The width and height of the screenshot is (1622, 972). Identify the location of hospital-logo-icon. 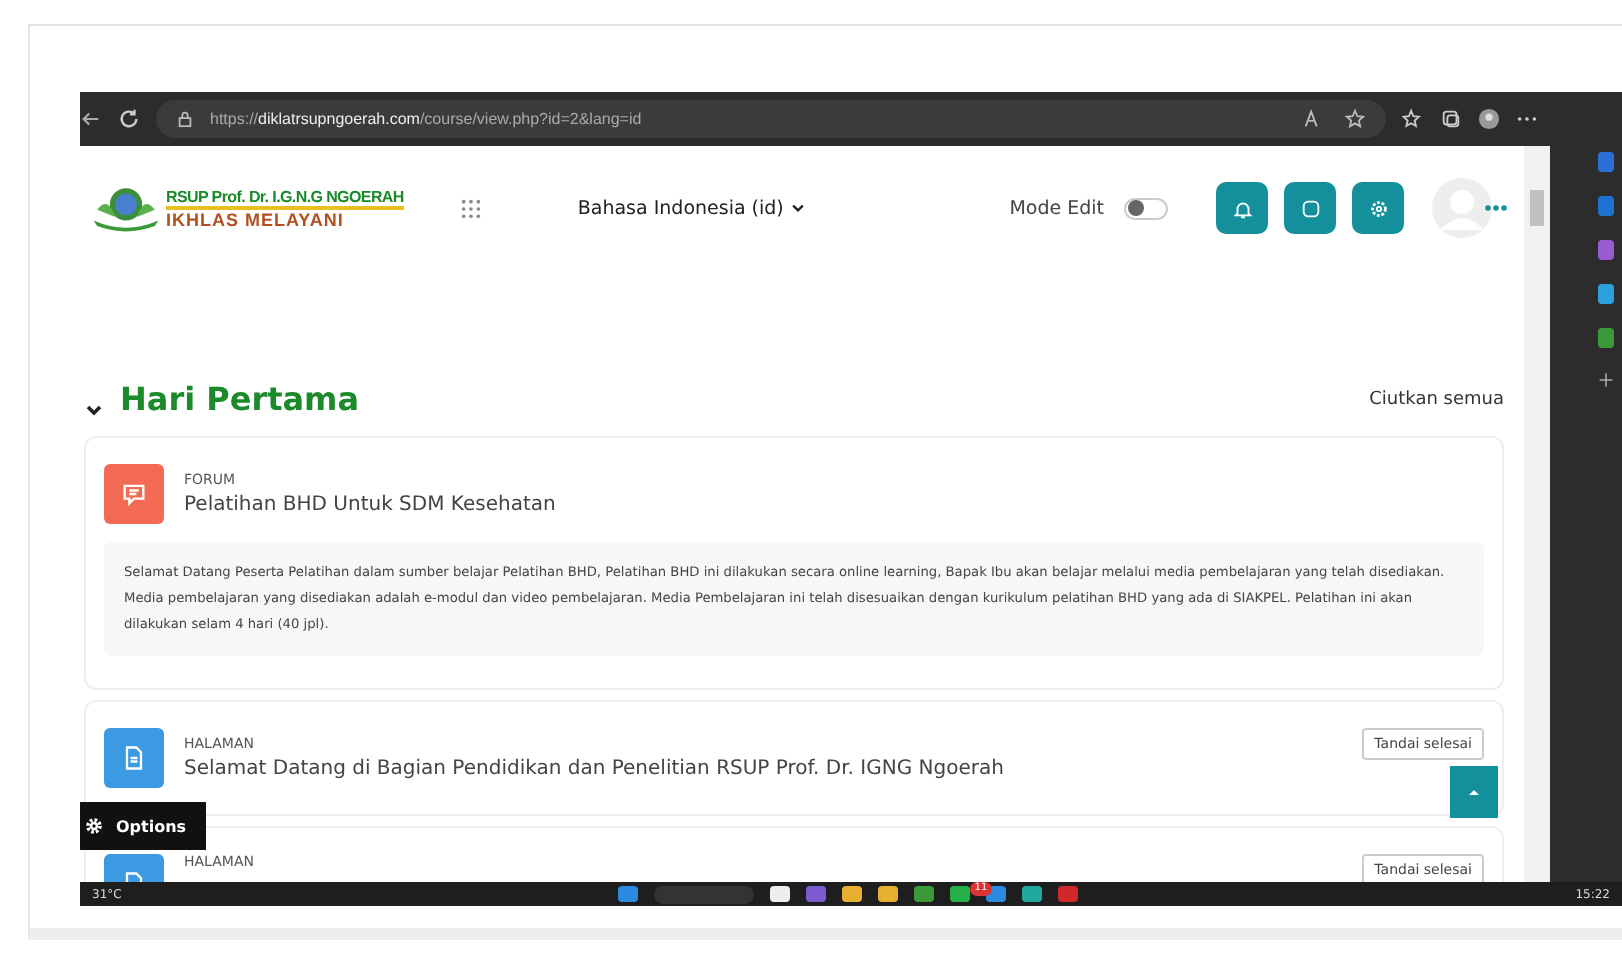
(126, 208).